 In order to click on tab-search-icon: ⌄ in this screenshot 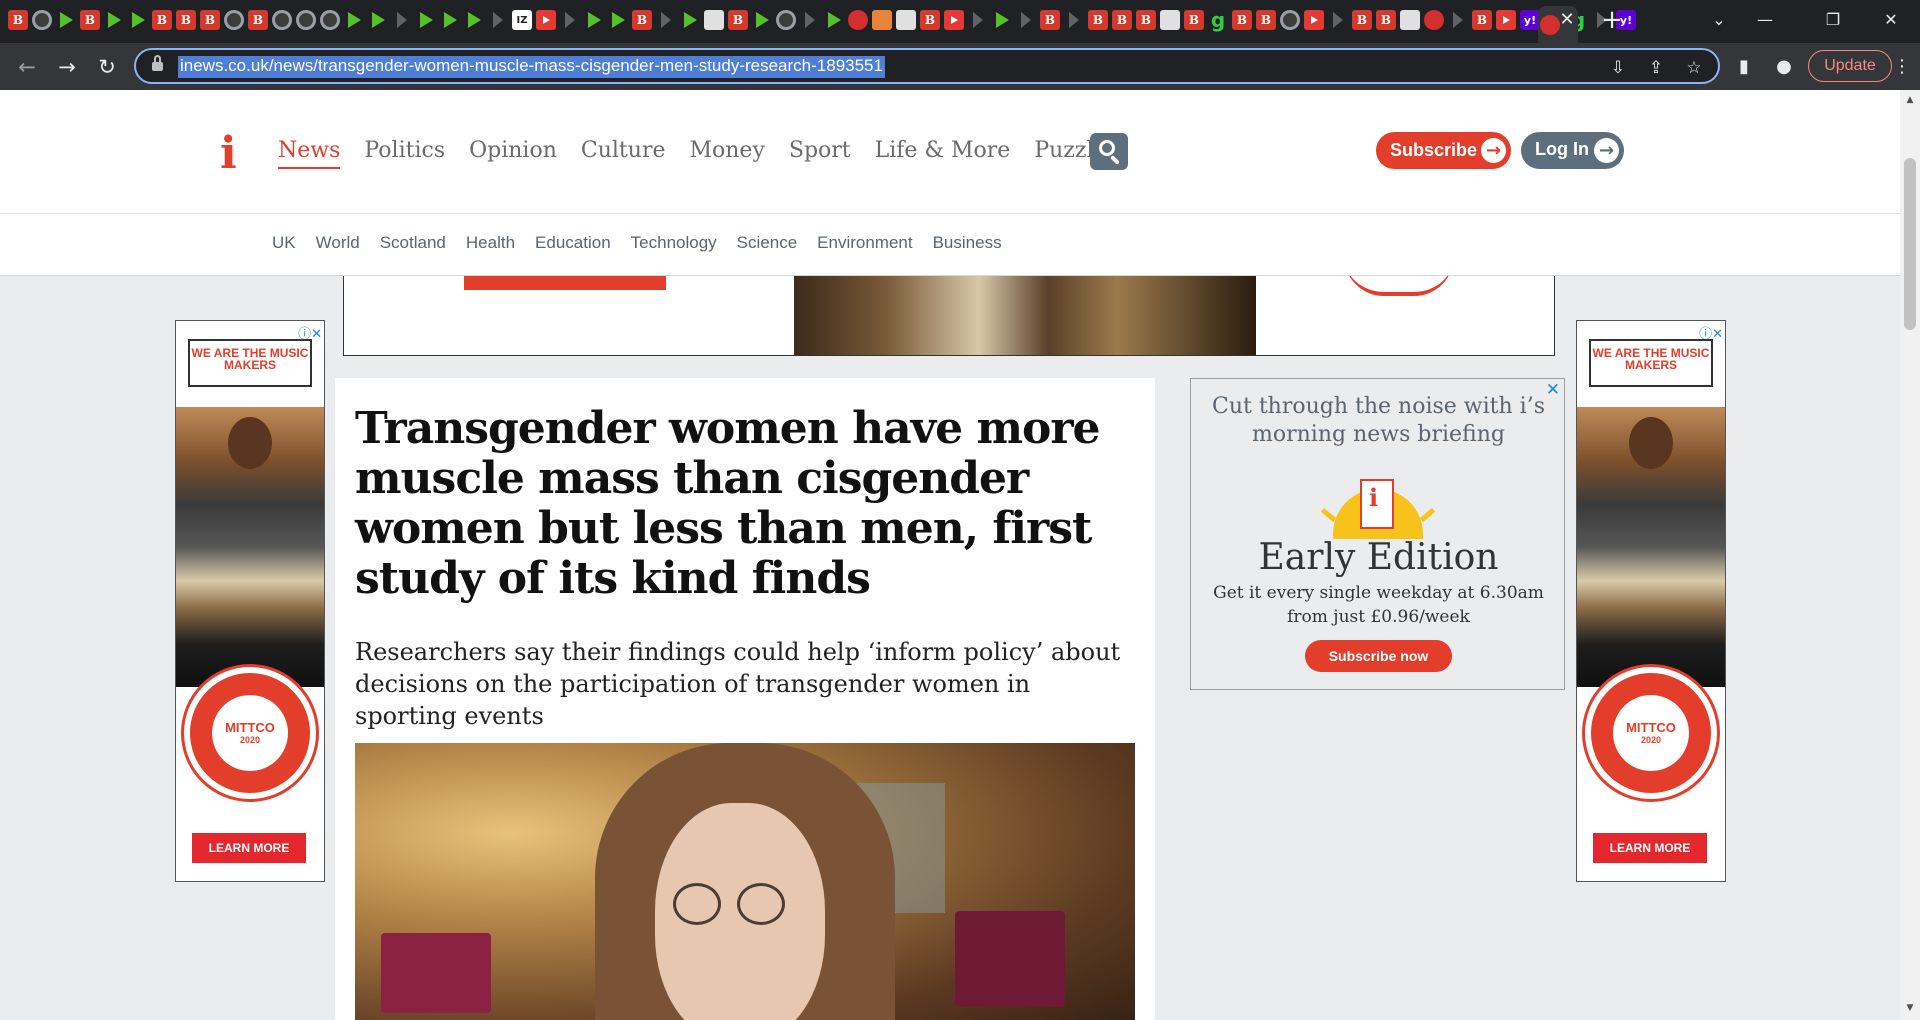, I will do `click(1719, 20)`.